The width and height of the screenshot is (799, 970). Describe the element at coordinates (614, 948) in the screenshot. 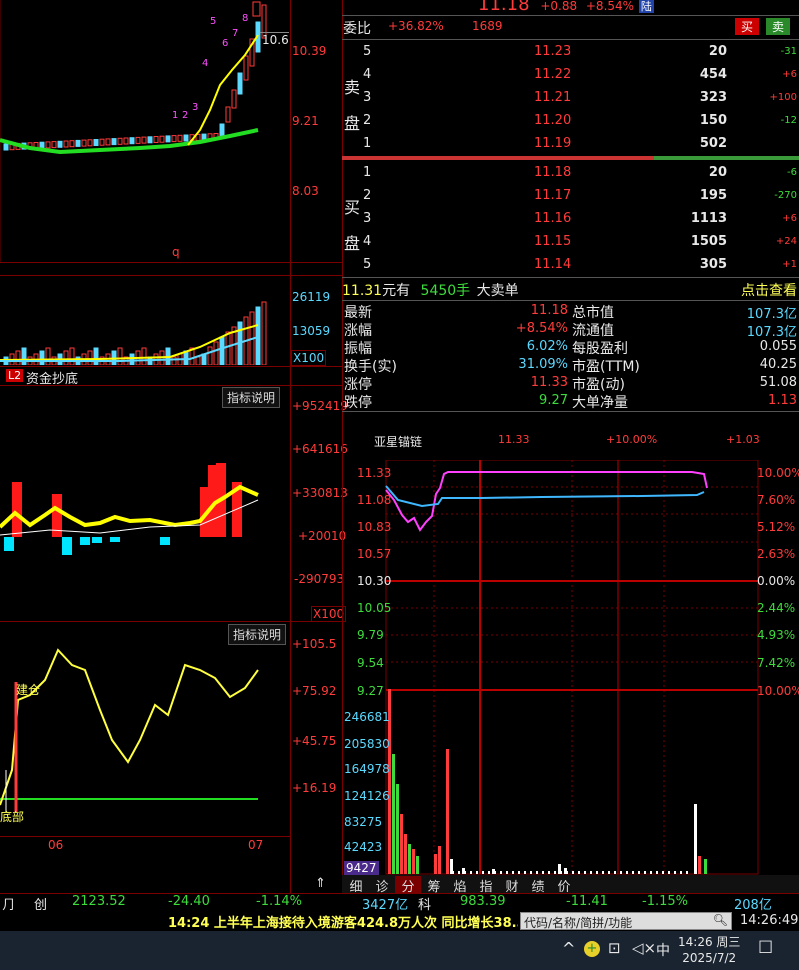

I see `network-icon: ⊡` at that location.